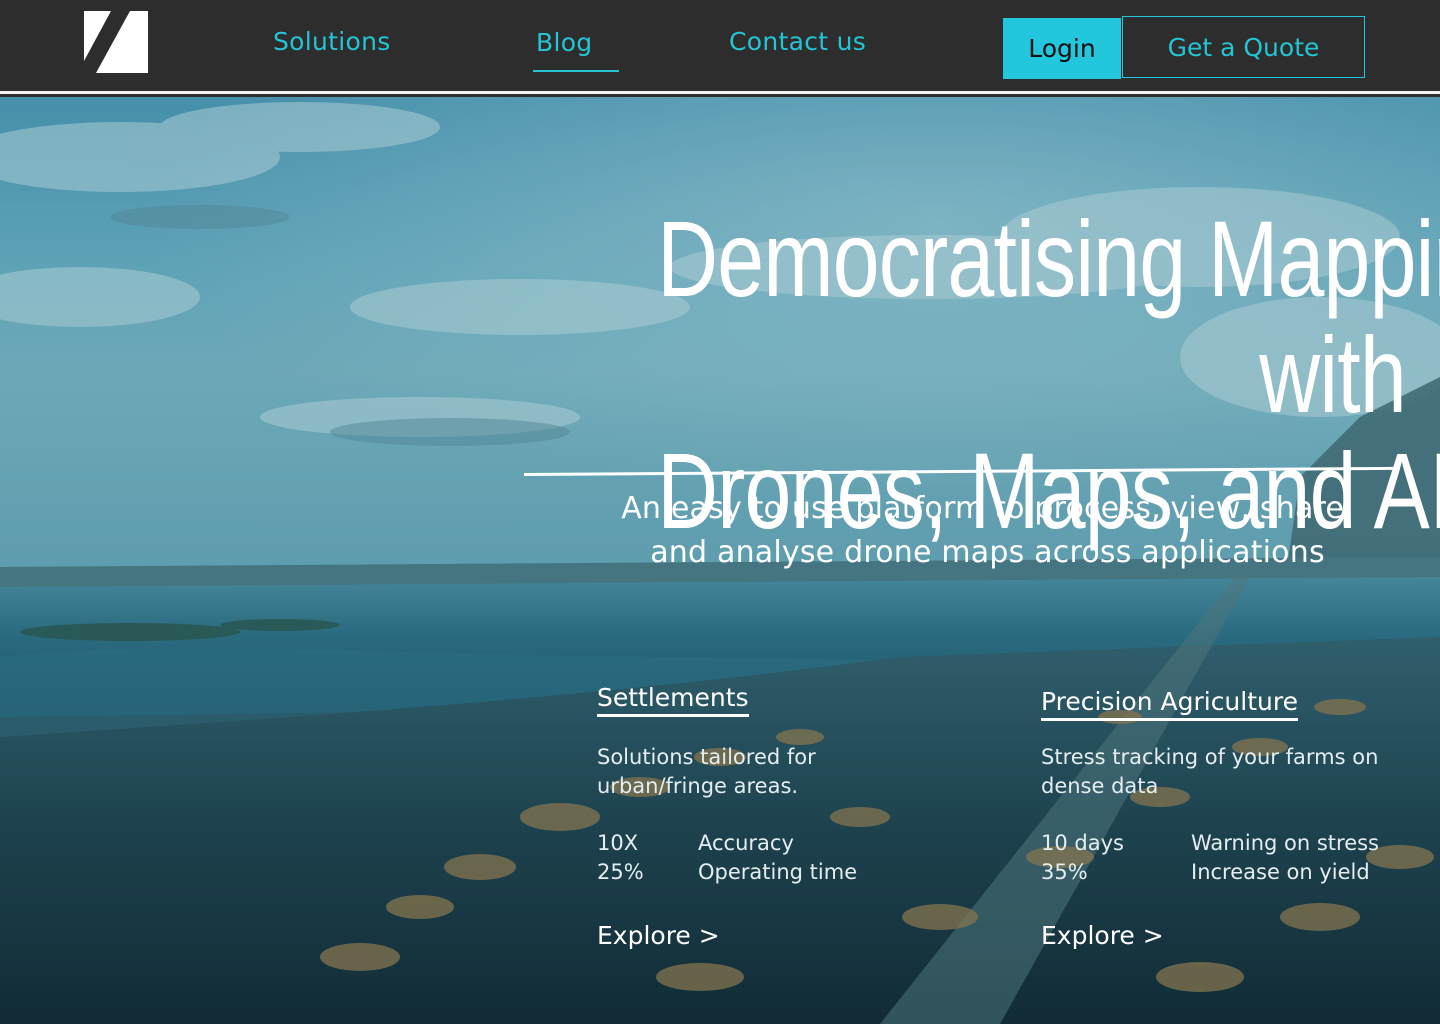 This screenshot has width=1440, height=1024. What do you see at coordinates (1280, 872) in the screenshot?
I see `stat-label: Increase on yield` at bounding box center [1280, 872].